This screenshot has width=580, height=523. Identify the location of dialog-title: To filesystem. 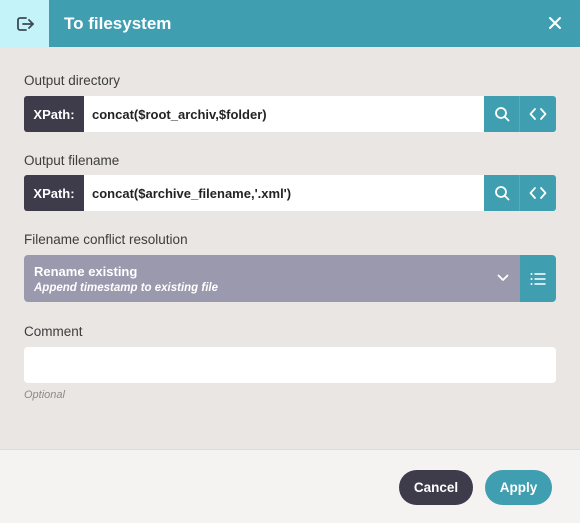
(118, 23).